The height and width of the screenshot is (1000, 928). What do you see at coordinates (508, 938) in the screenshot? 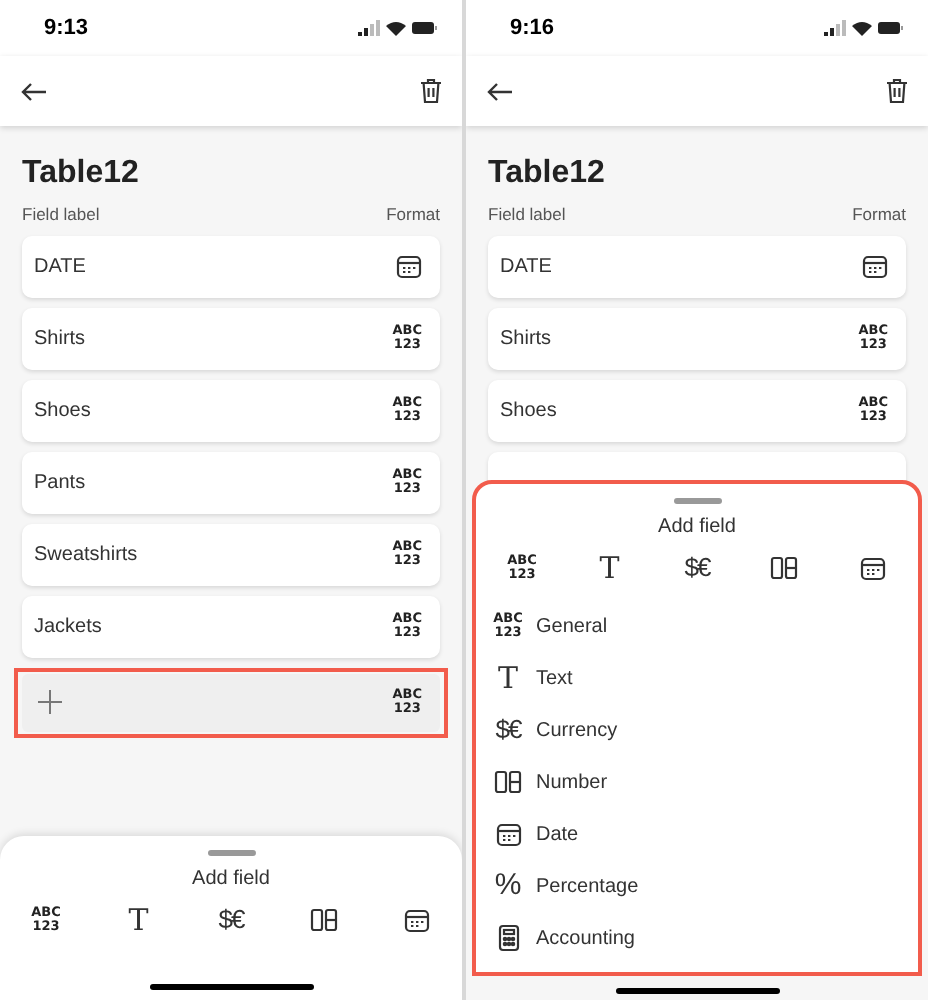
I see `calculator-icon` at bounding box center [508, 938].